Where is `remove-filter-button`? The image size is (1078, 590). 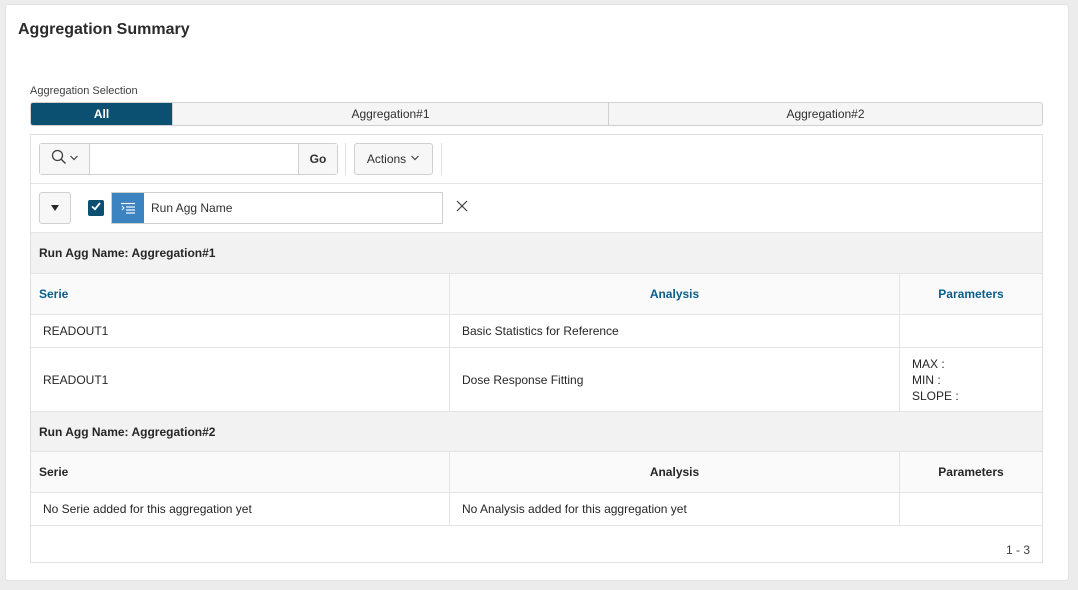 remove-filter-button is located at coordinates (462, 208).